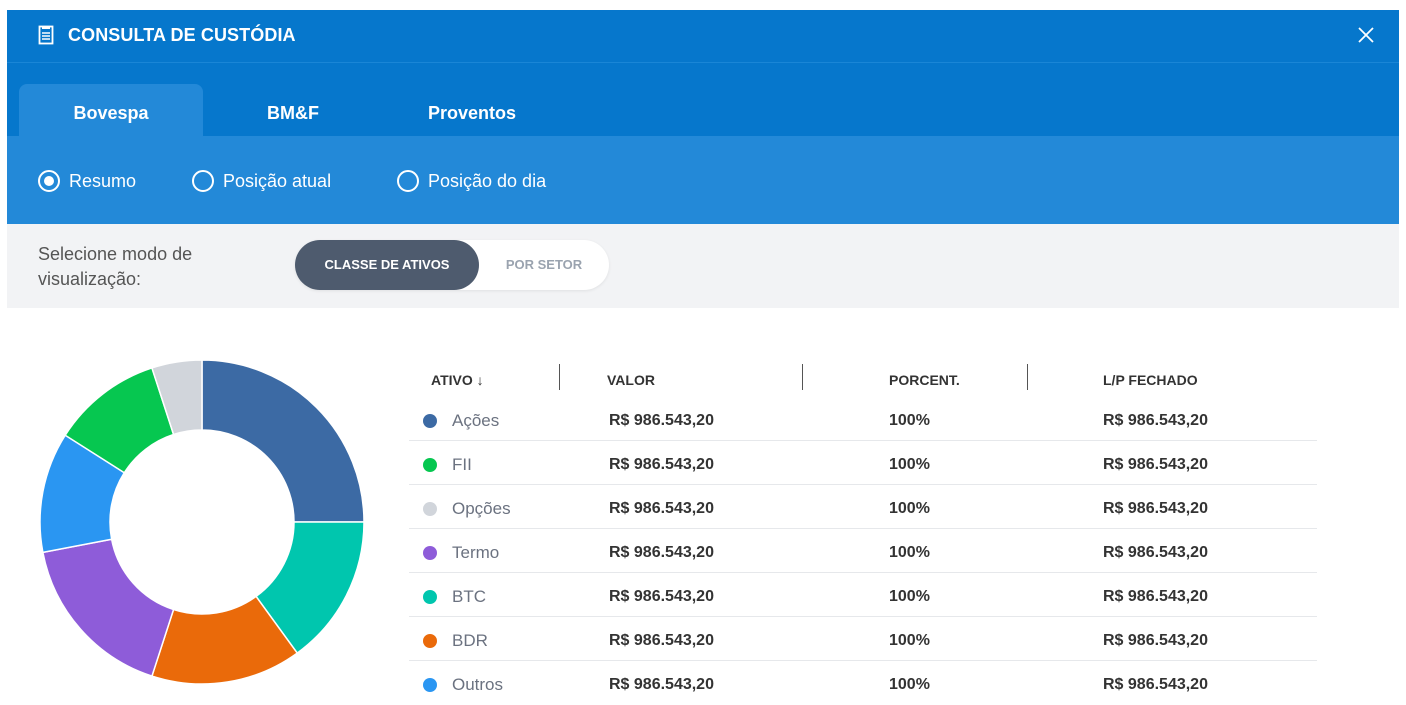 This screenshot has height=705, width=1406. Describe the element at coordinates (115, 254) in the screenshot. I see `view-mode-label-line1: Selecione modo de` at that location.